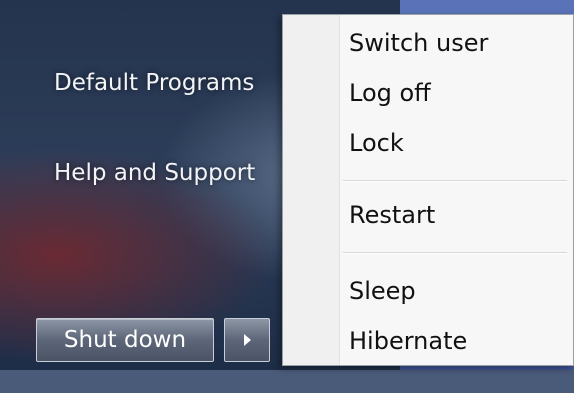  Describe the element at coordinates (125, 340) in the screenshot. I see `shut-down-button: Shut down` at that location.